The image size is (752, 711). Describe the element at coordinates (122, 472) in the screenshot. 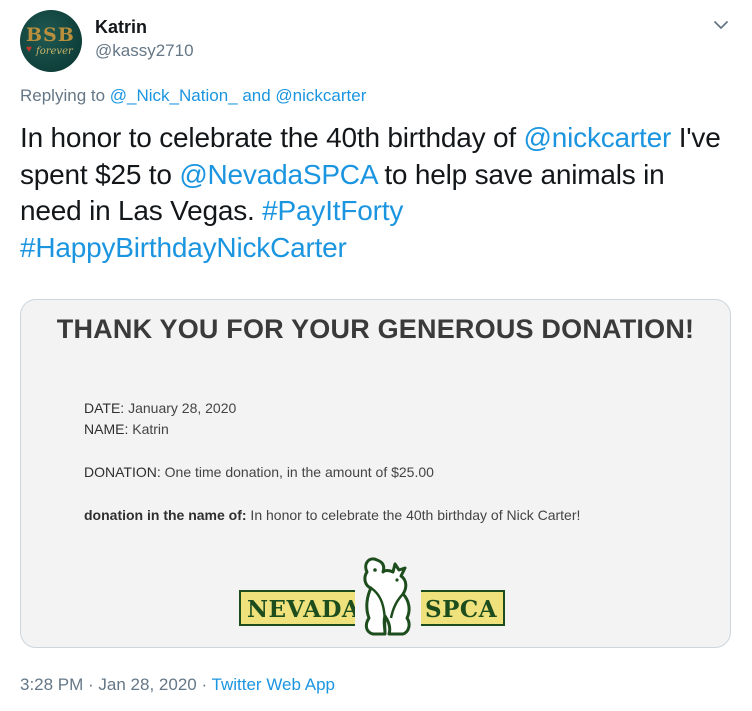

I see `donation-label: DONATION:` at that location.